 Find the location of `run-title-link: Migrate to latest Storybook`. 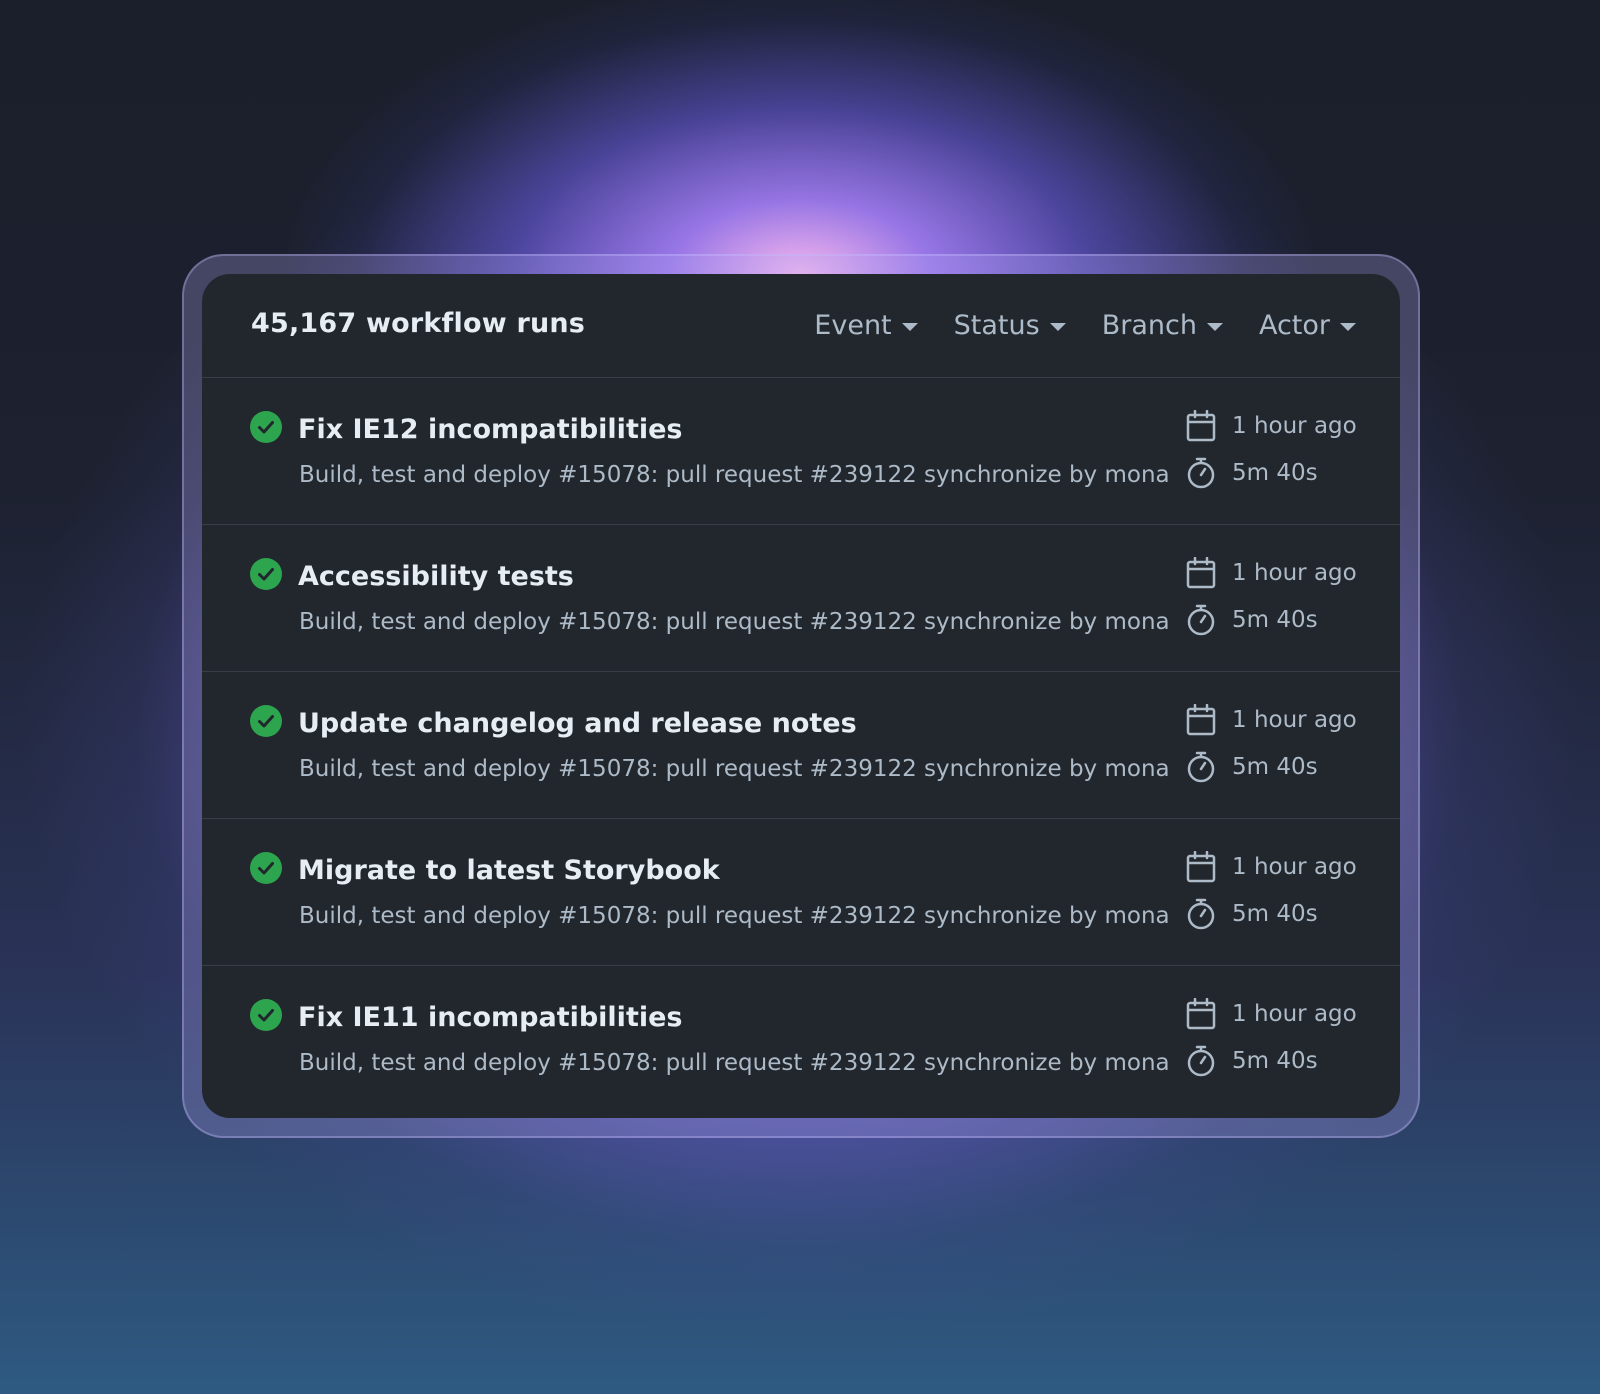

run-title-link: Migrate to latest Storybook is located at coordinates (509, 870).